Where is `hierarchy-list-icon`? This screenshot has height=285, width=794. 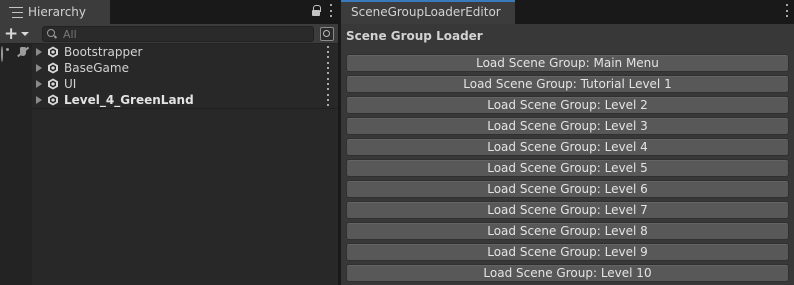 hierarchy-list-icon is located at coordinates (16, 12).